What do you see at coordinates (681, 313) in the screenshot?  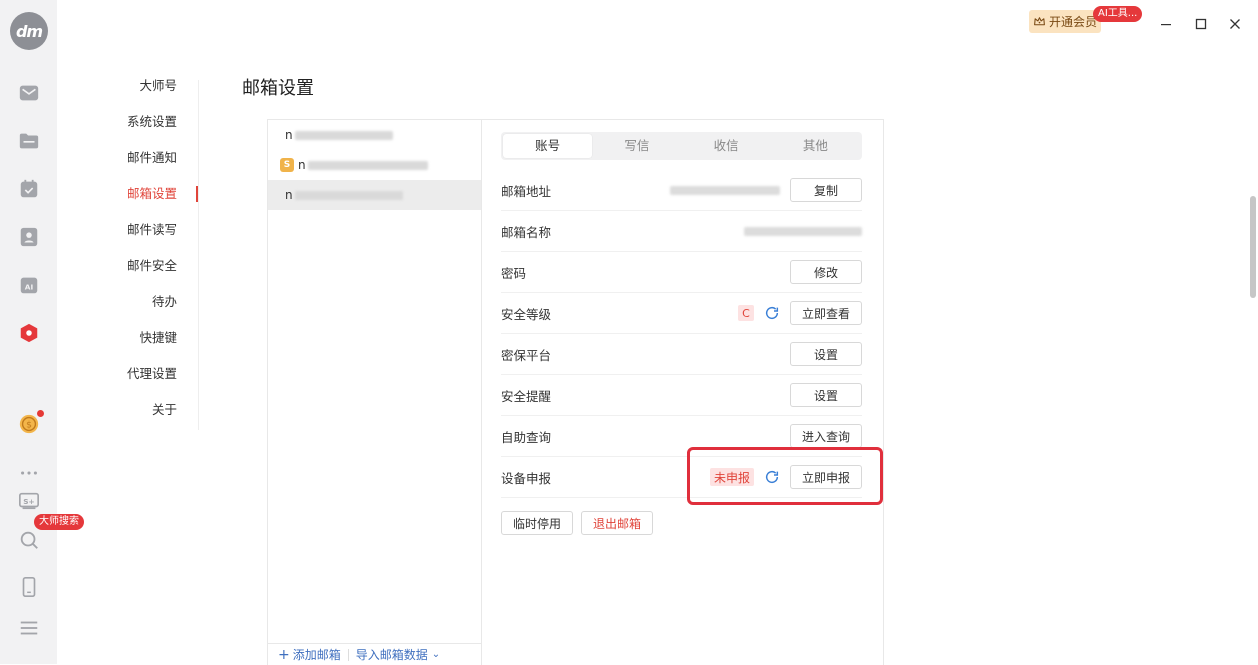 I see `row-security-level: 安全等级 C 立即查看` at bounding box center [681, 313].